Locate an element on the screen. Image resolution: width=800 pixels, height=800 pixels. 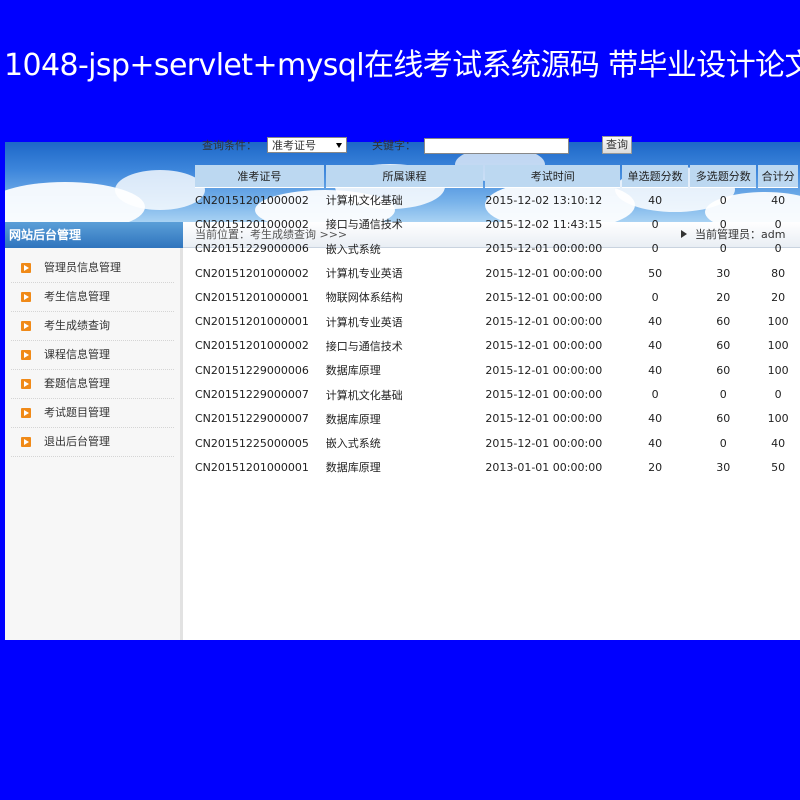
banner-title: 1048-jsp+servlet+mysql在线考试系统源码 带毕业设计论文 is located at coordinates (402, 65).